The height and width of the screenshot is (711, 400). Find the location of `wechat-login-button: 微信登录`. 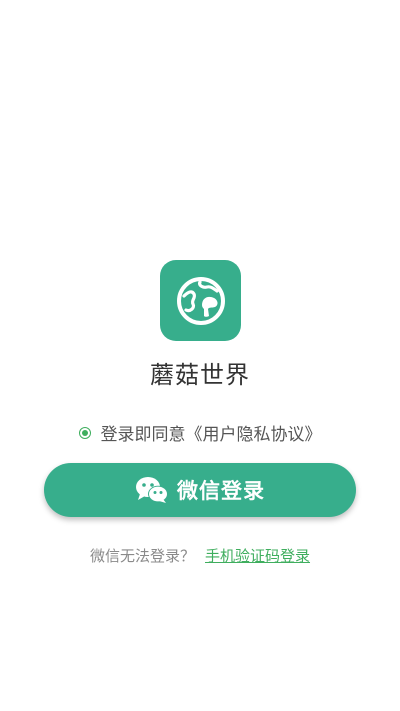

wechat-login-button: 微信登录 is located at coordinates (200, 490).